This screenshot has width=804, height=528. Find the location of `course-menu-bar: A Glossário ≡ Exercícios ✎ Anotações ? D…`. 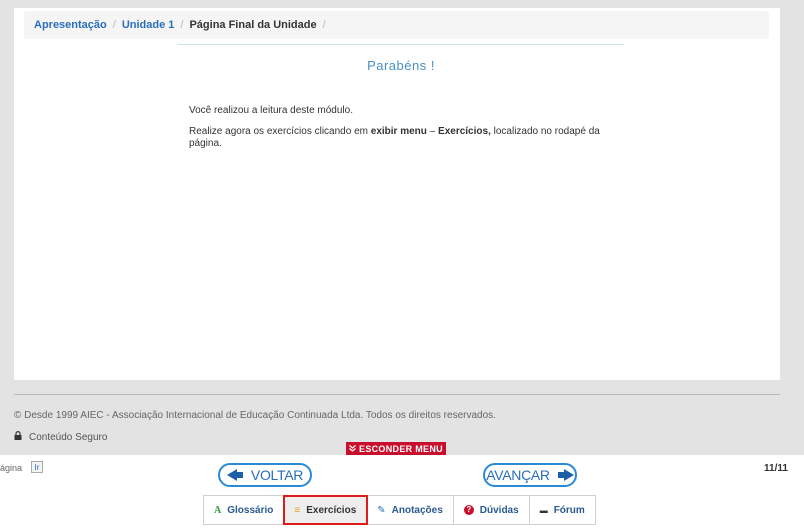

course-menu-bar: A Glossário ≡ Exercícios ✎ Anotações ? D… is located at coordinates (399, 510).